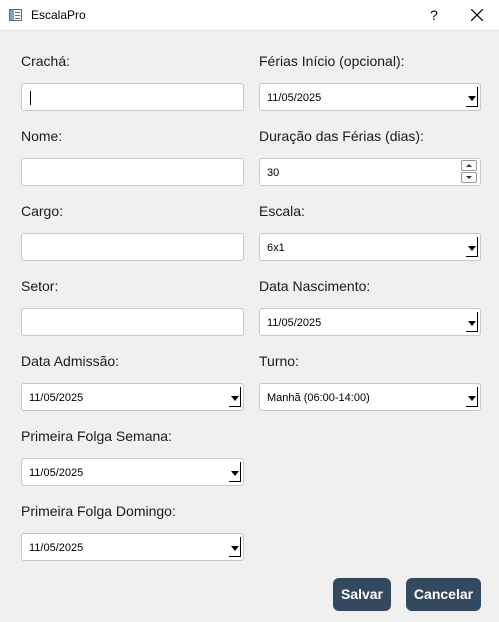  What do you see at coordinates (469, 165) in the screenshot?
I see `spin-up-icon` at bounding box center [469, 165].